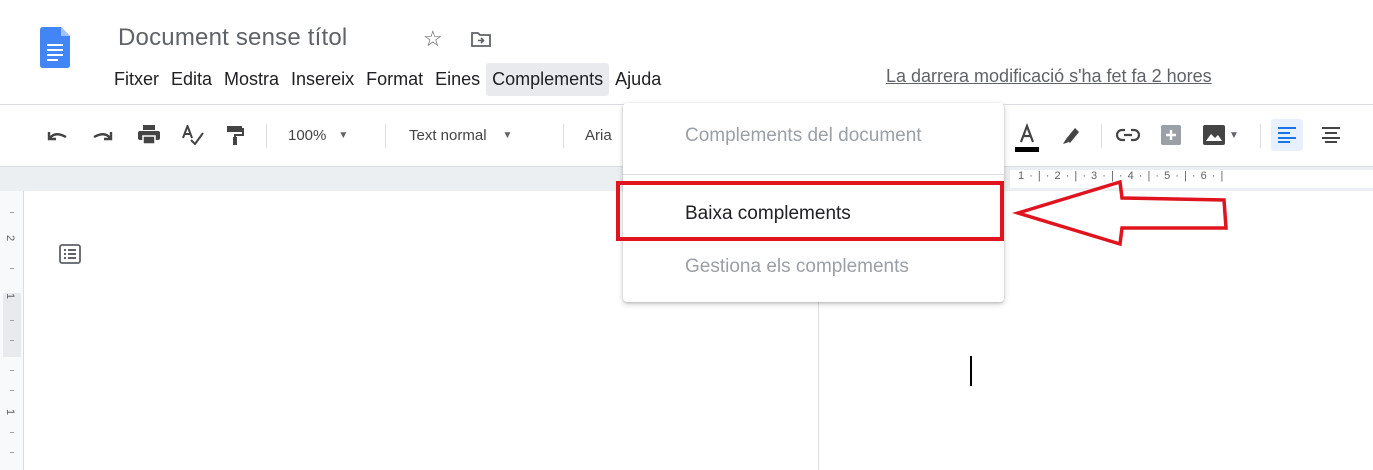 This screenshot has height=470, width=1373. I want to click on print-icon, so click(149, 135).